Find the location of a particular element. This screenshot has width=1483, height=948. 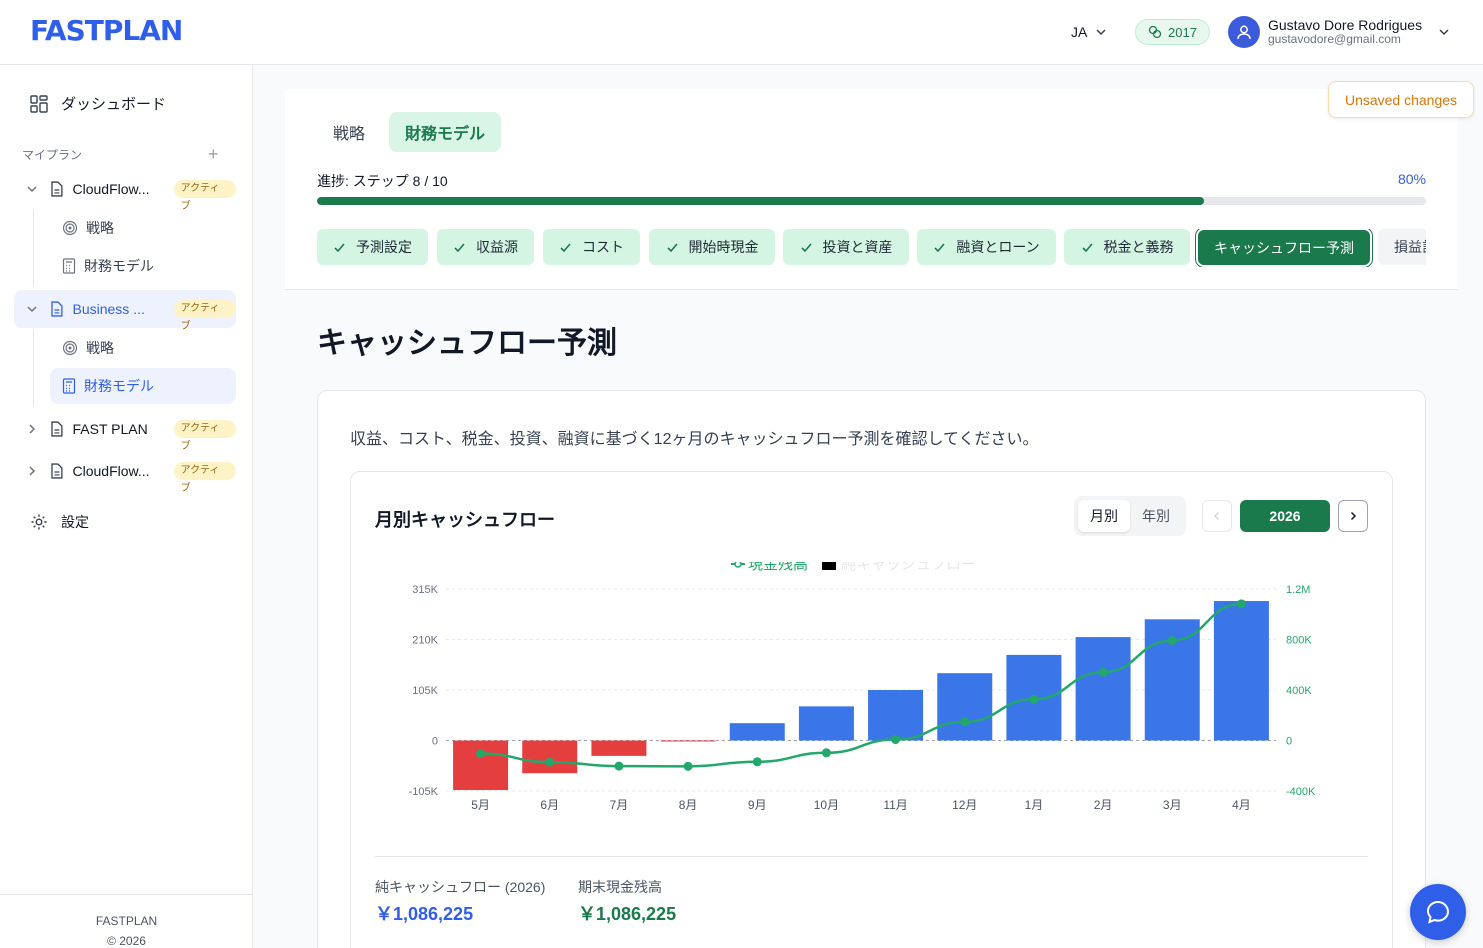

summary-net-value: ￥1,086,225 is located at coordinates (424, 914).